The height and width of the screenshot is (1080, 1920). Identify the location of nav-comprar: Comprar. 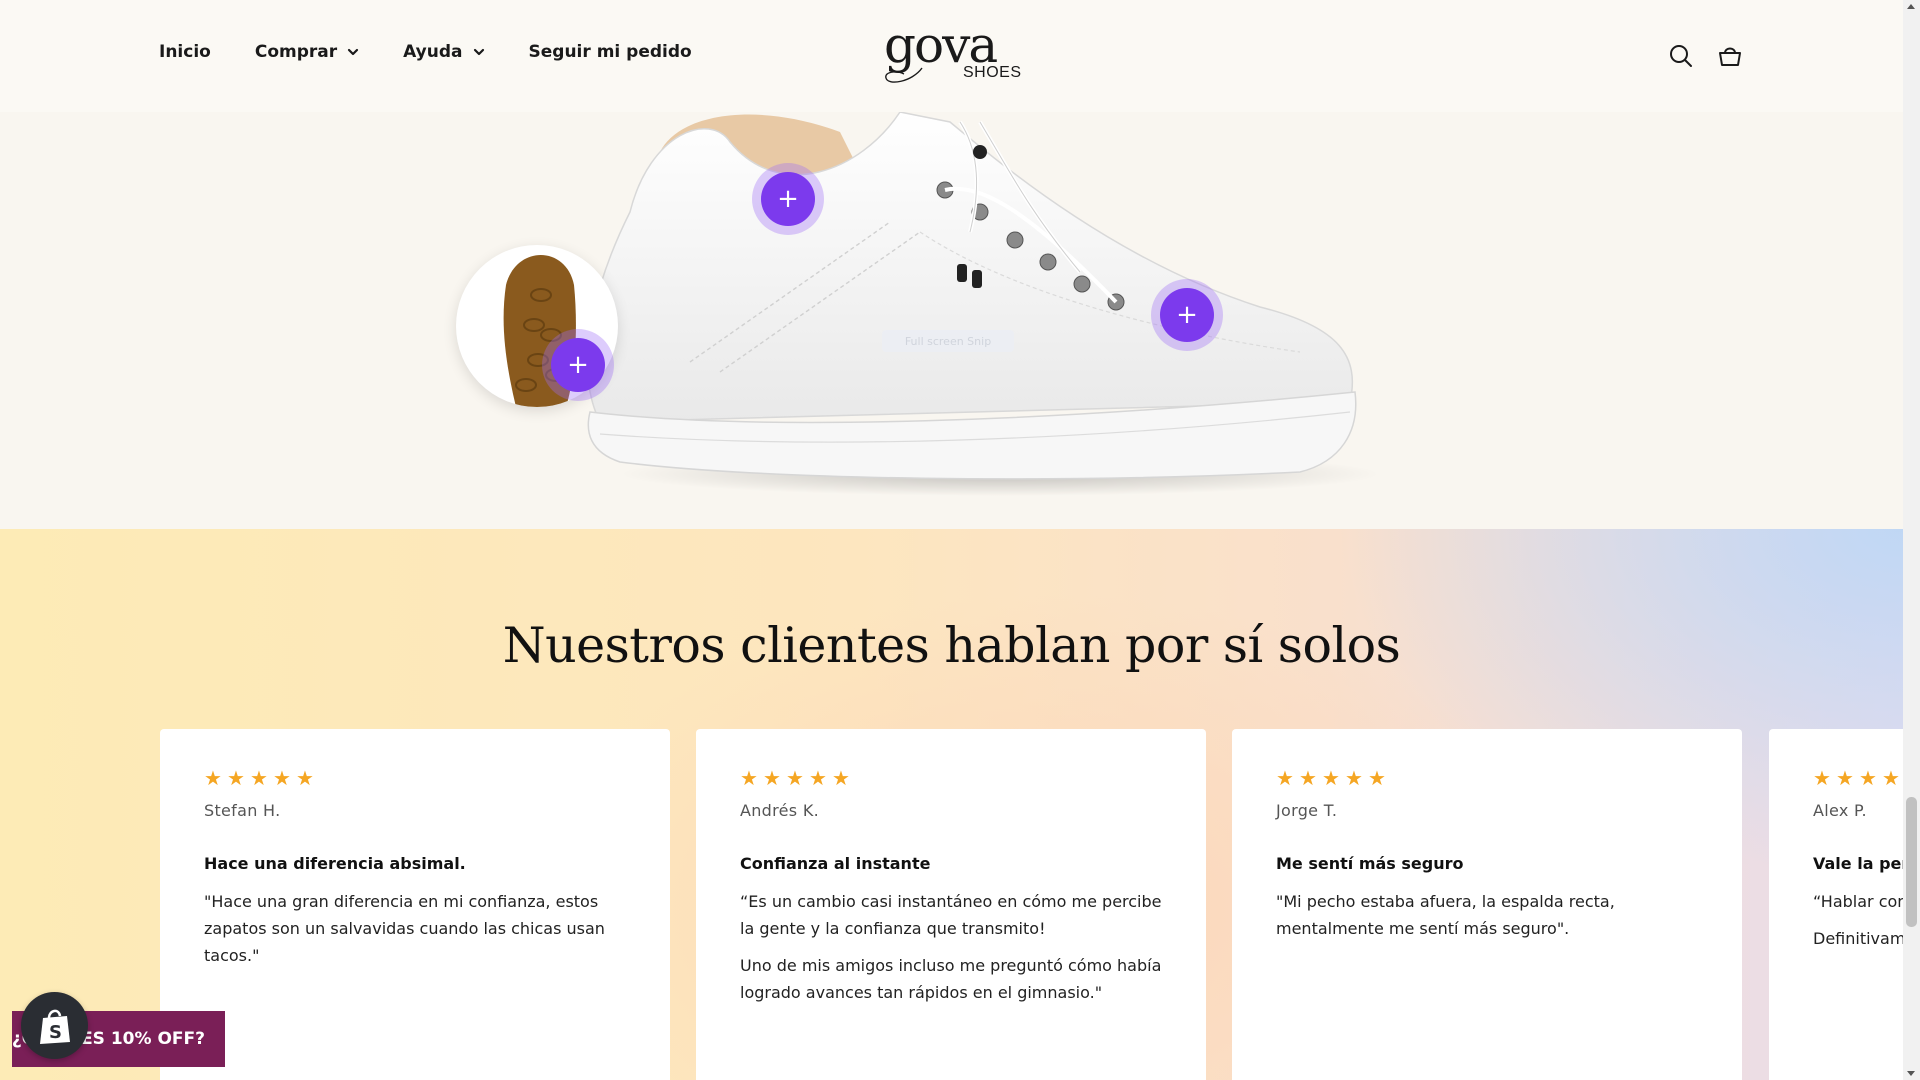
(307, 52).